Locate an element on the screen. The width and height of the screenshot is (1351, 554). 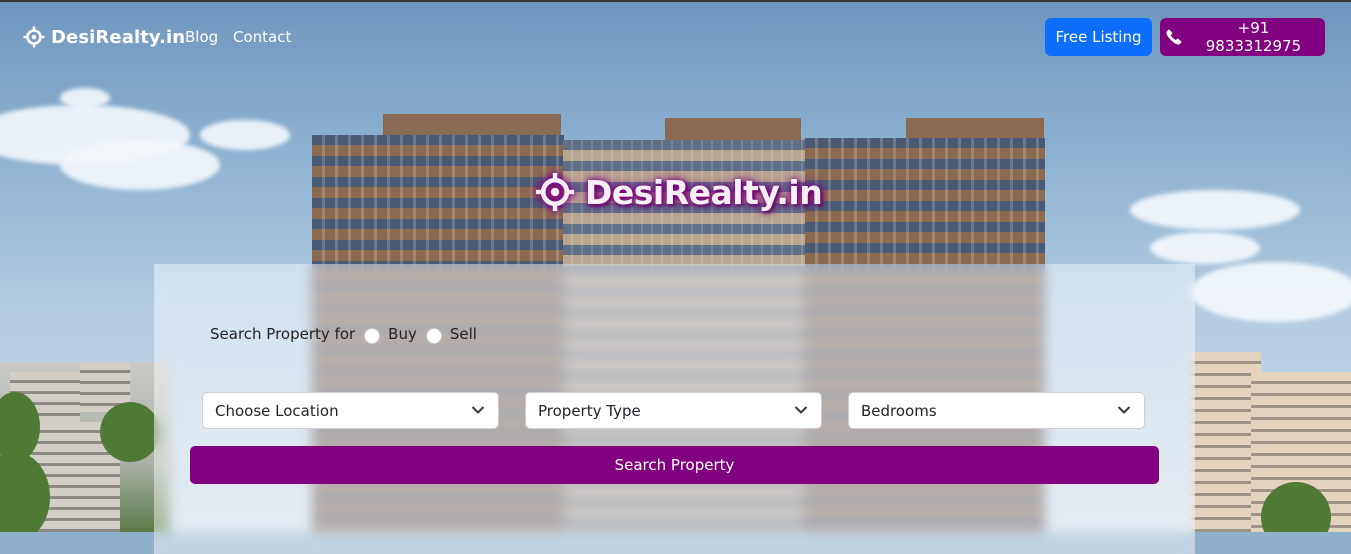
phone-icon is located at coordinates (1174, 37).